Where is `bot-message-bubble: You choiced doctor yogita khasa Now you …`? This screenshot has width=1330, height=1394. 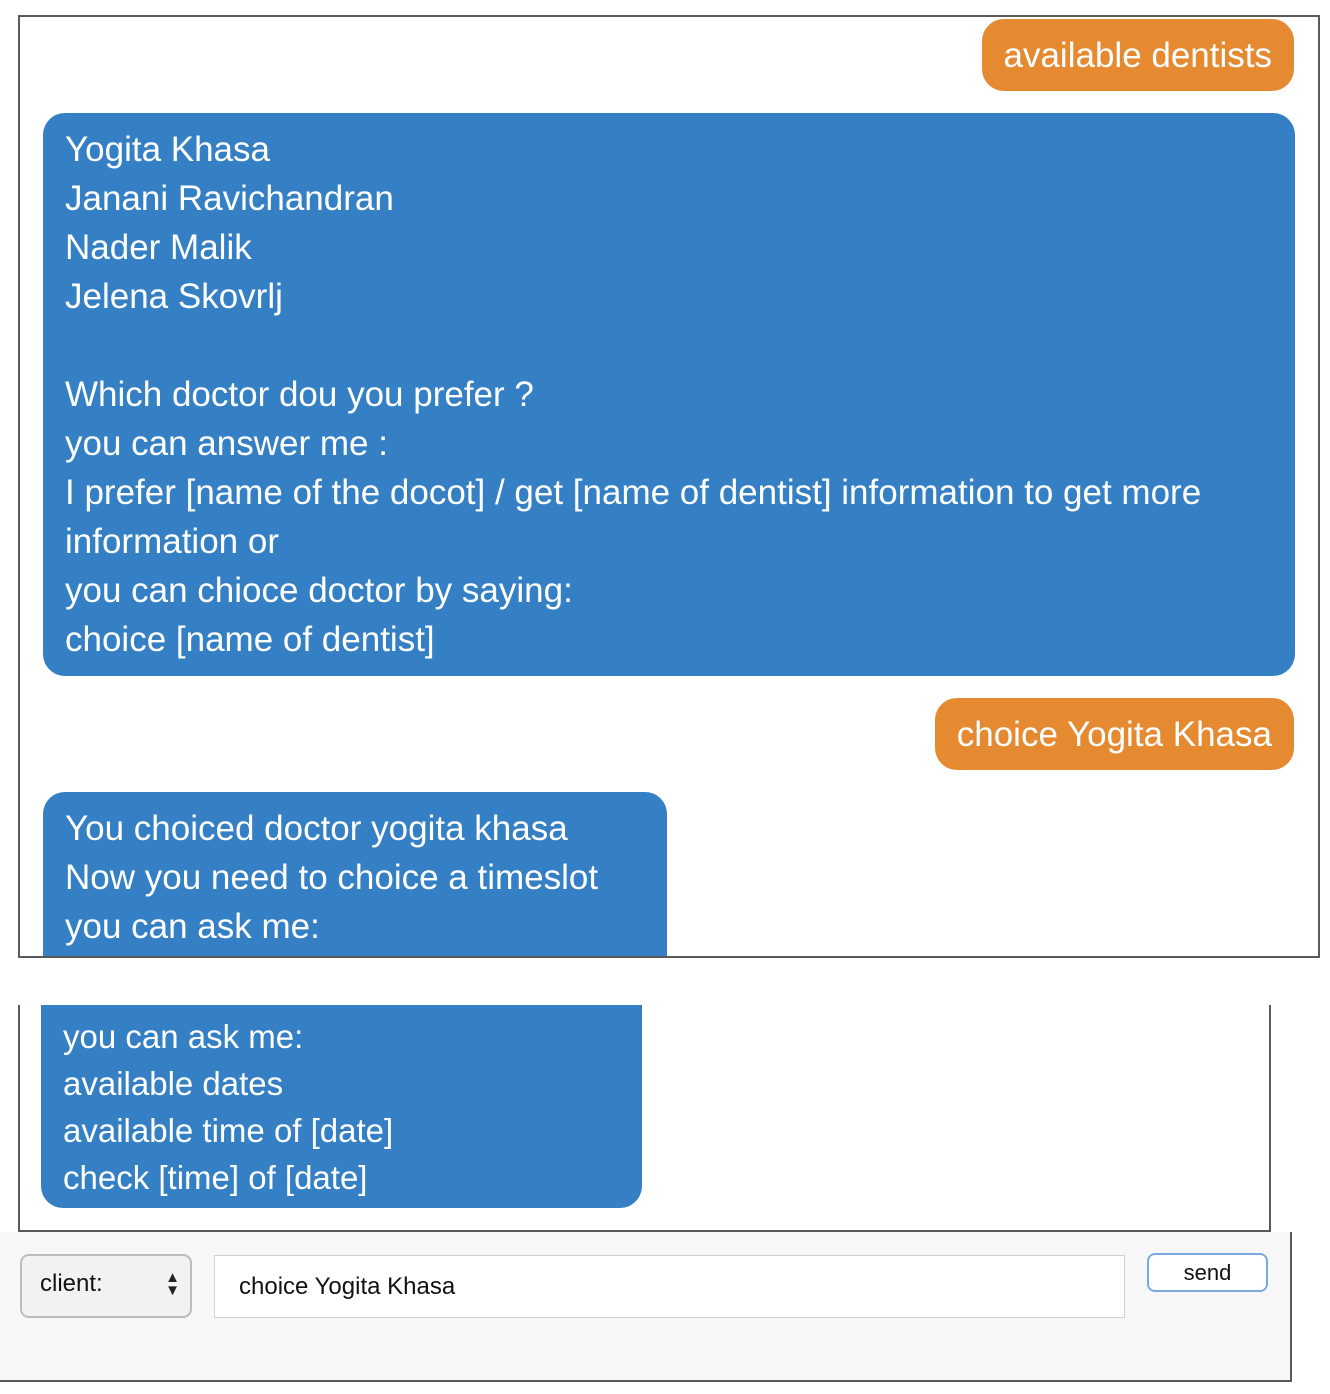 bot-message-bubble: You choiced doctor yogita khasa Now you … is located at coordinates (355, 874).